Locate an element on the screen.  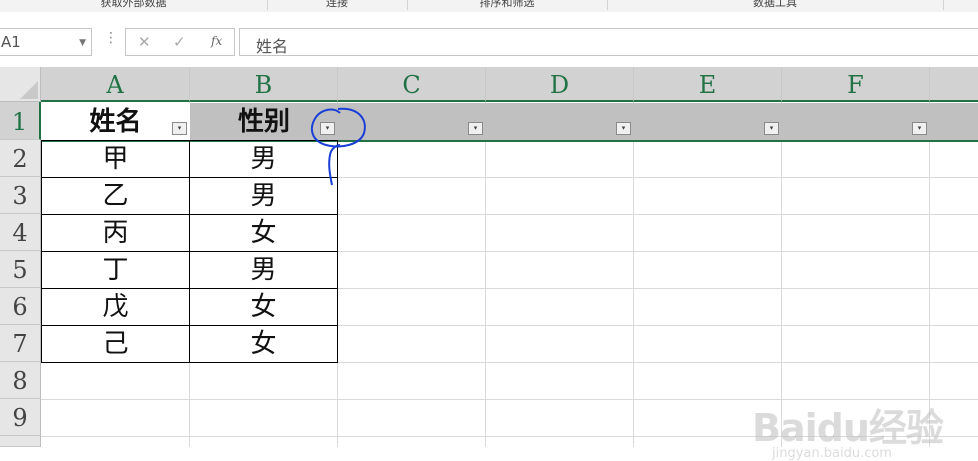
column-header-b: B is located at coordinates (264, 84).